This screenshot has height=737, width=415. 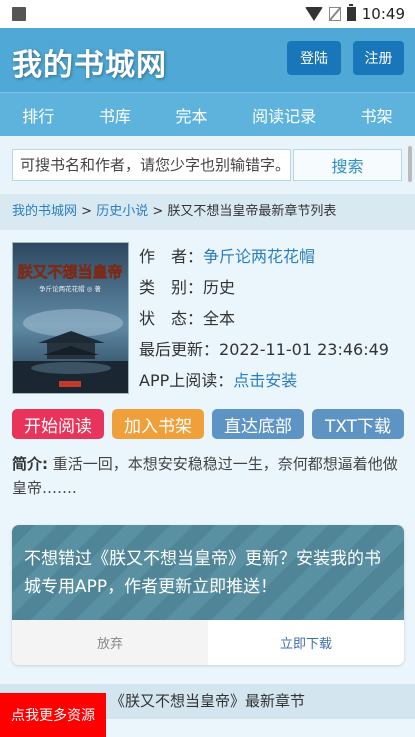 I want to click on register-button: 注册, so click(x=378, y=58).